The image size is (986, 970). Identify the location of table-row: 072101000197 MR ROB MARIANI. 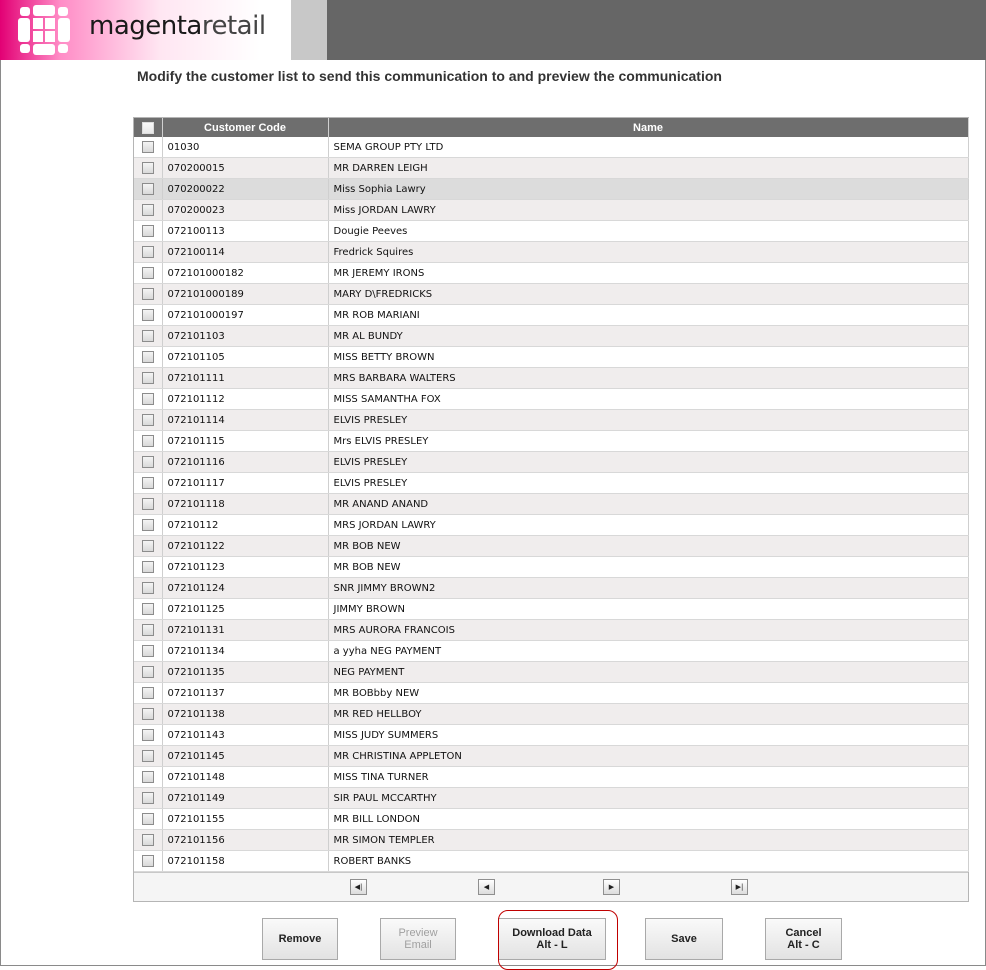
(551, 315).